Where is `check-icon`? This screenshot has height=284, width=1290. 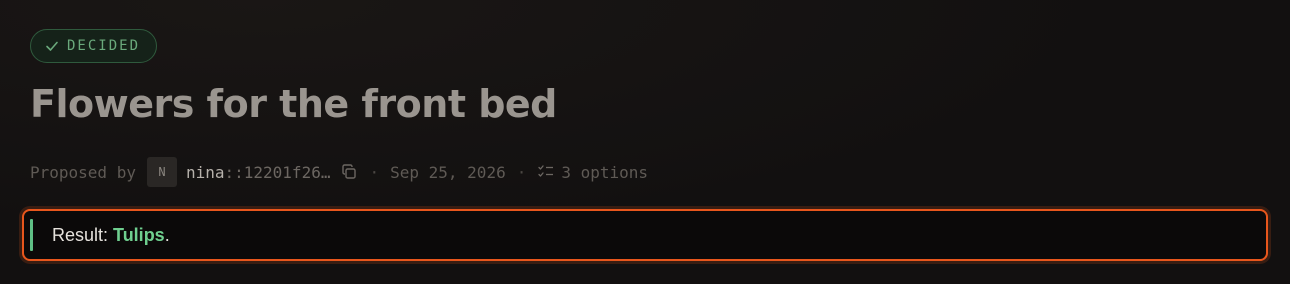 check-icon is located at coordinates (52, 46).